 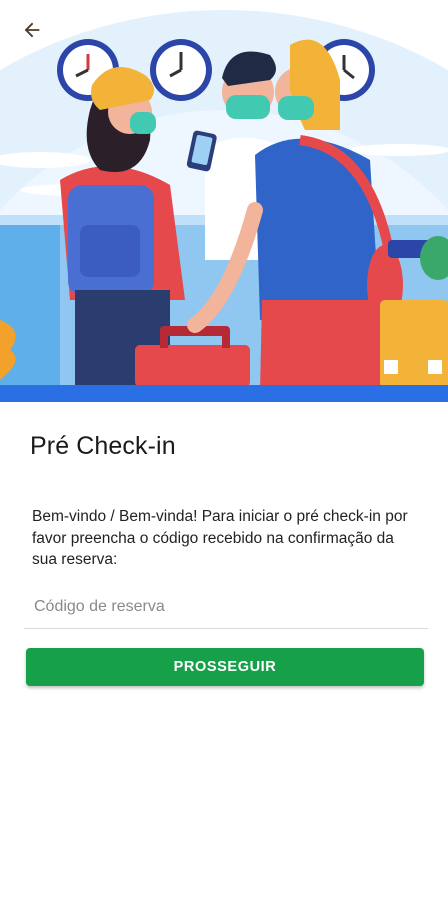 I want to click on clock-icon, so click(x=181, y=70).